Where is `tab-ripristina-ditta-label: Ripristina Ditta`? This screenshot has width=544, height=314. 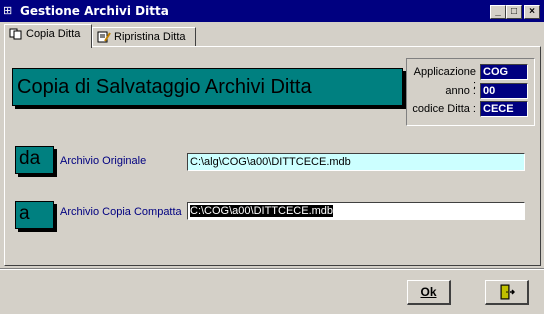
tab-ripristina-ditta-label: Ripristina Ditta is located at coordinates (150, 37).